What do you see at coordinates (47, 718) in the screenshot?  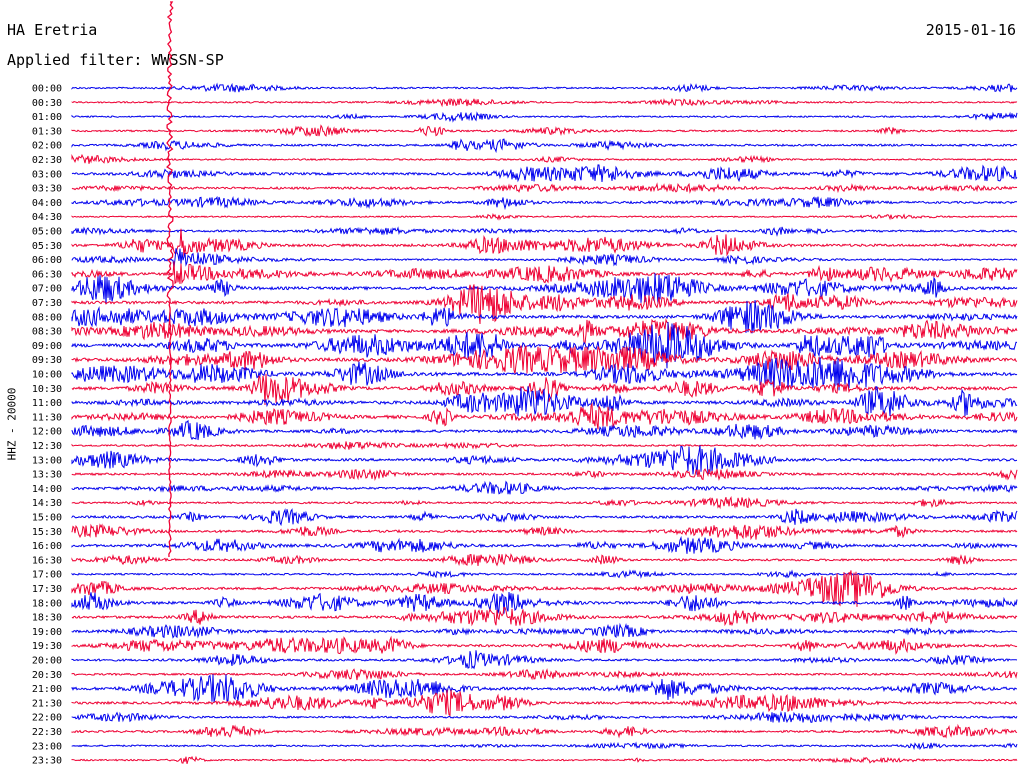 I see `time-label: 22:00` at bounding box center [47, 718].